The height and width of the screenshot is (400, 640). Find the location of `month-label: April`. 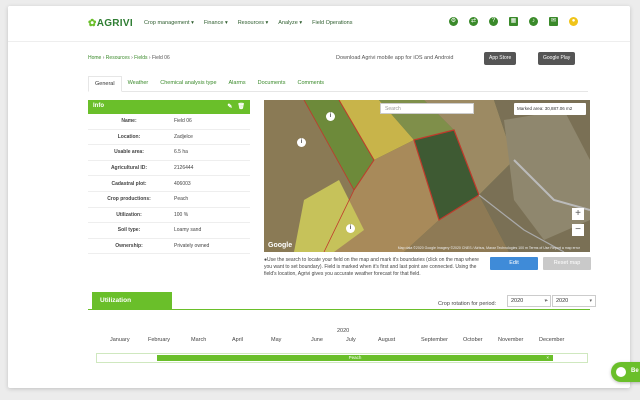

month-label: April is located at coordinates (238, 340).